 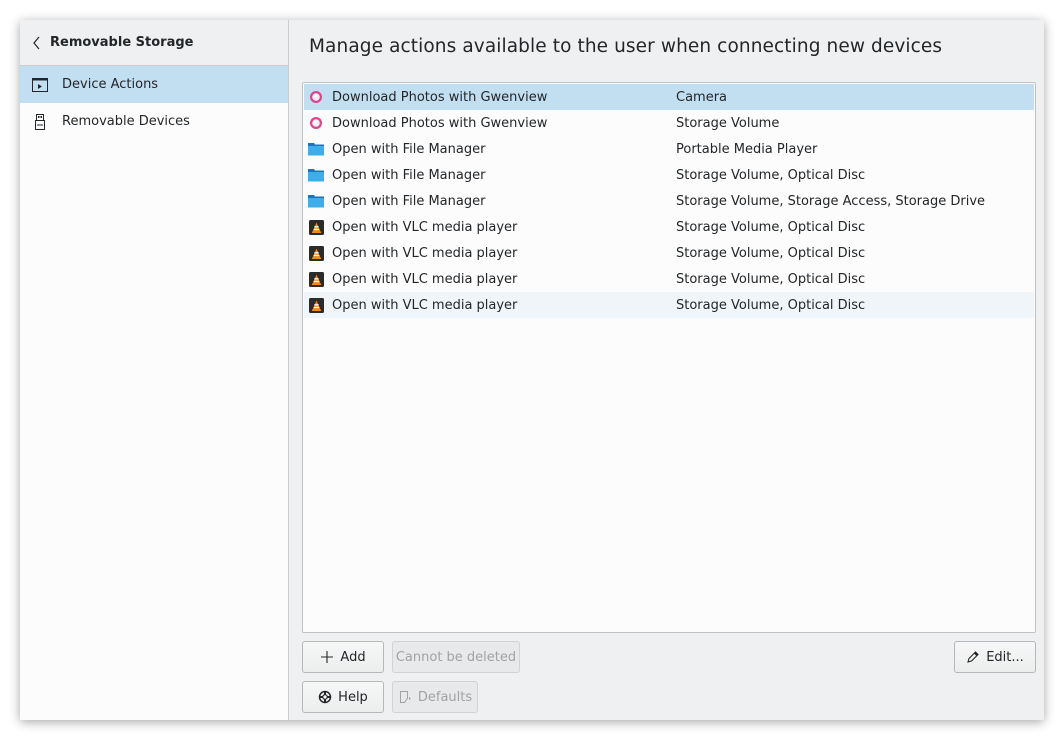 What do you see at coordinates (122, 42) in the screenshot?
I see `sidebar-title: Removable Storage` at bounding box center [122, 42].